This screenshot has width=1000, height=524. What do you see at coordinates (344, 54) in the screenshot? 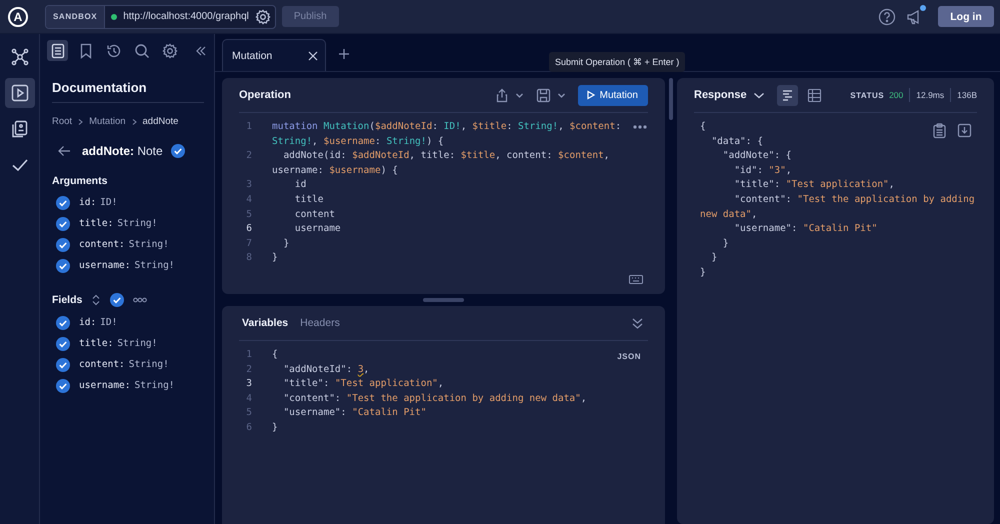
I see `plus-icon` at bounding box center [344, 54].